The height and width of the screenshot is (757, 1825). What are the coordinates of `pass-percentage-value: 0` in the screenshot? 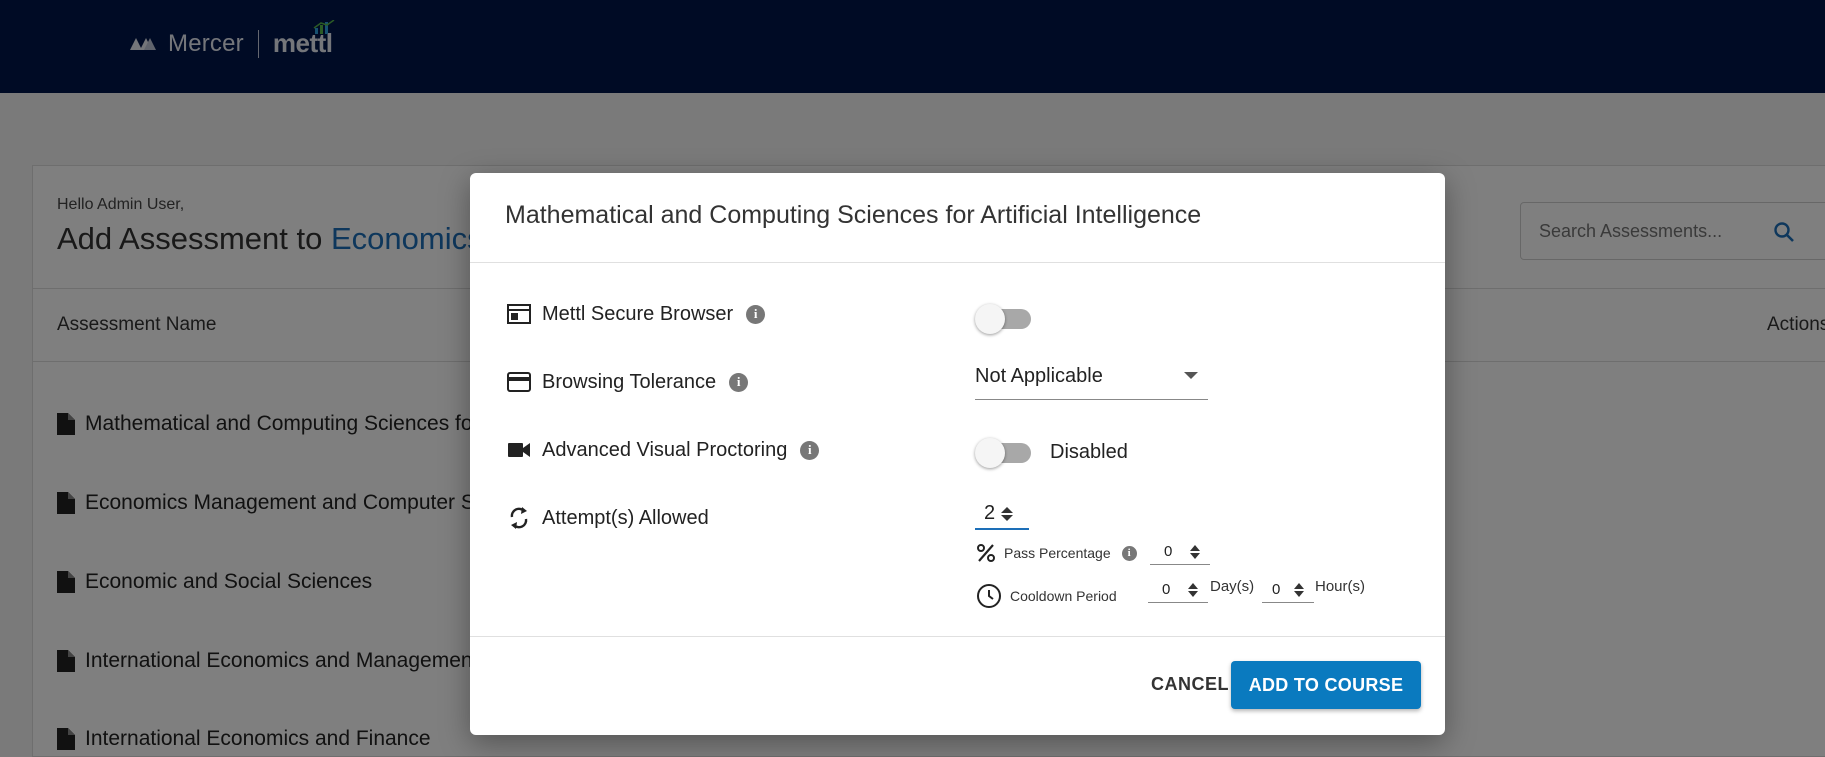 It's located at (1168, 551).